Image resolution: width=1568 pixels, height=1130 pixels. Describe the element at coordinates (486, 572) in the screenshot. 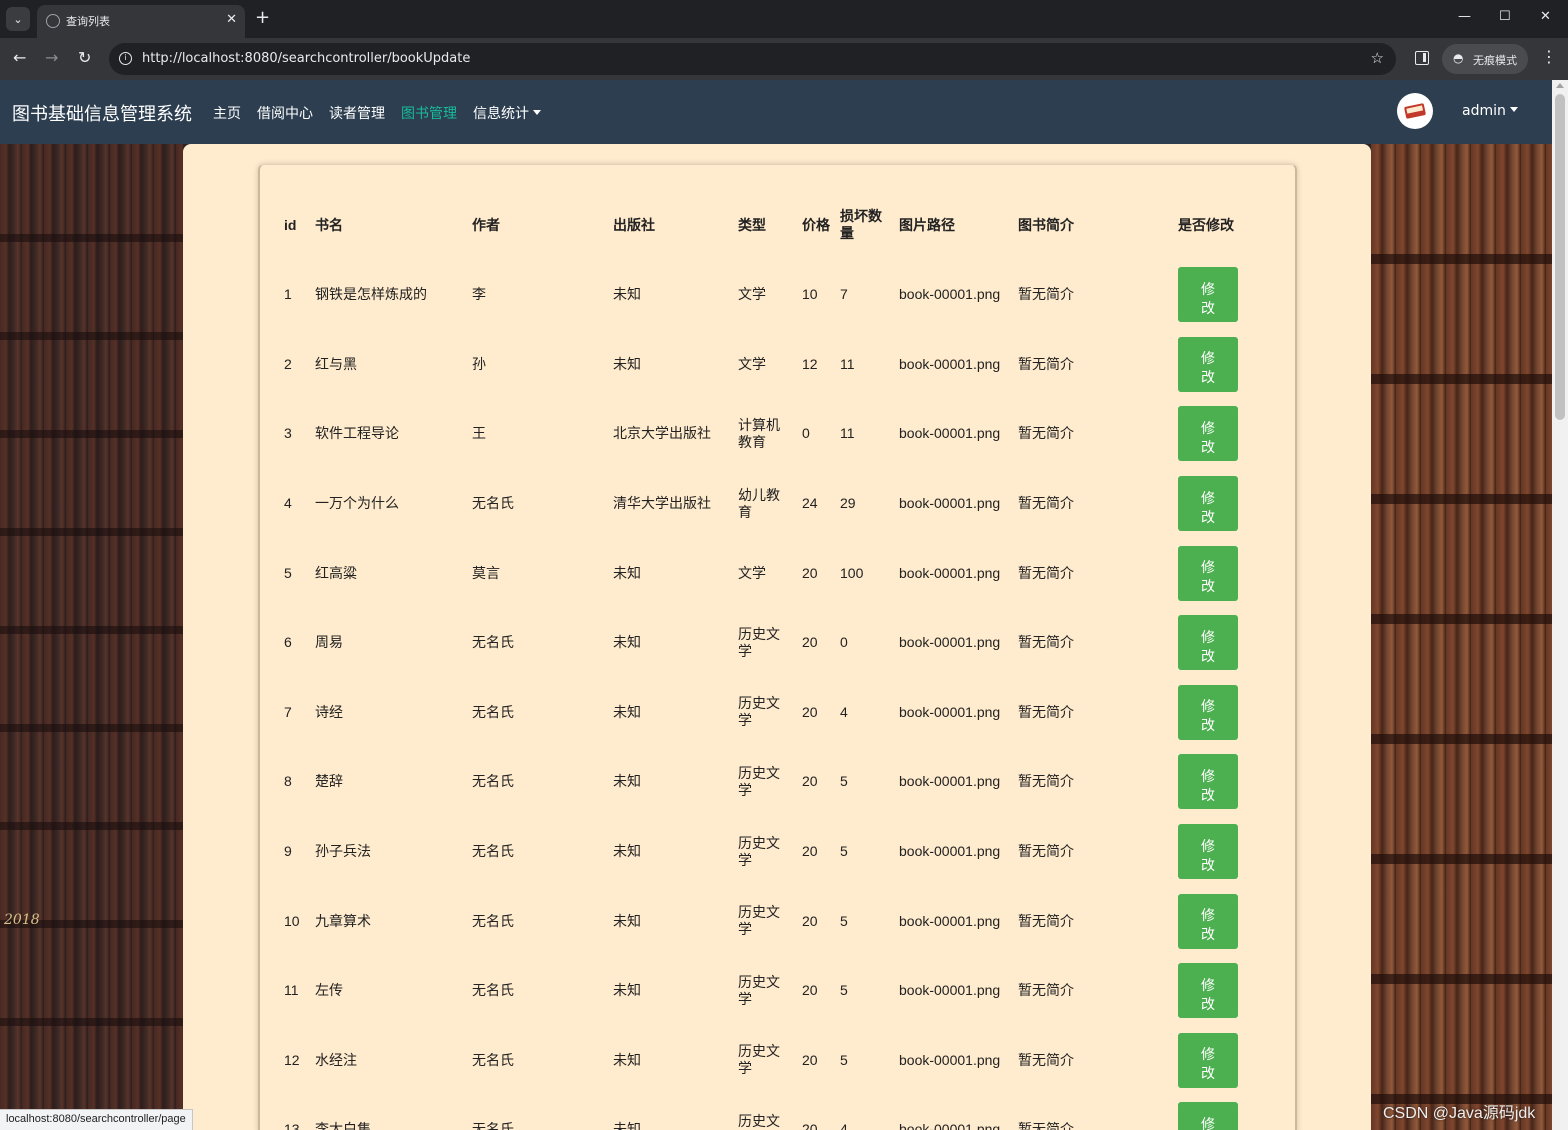

I see `cell-author: 莫言` at that location.